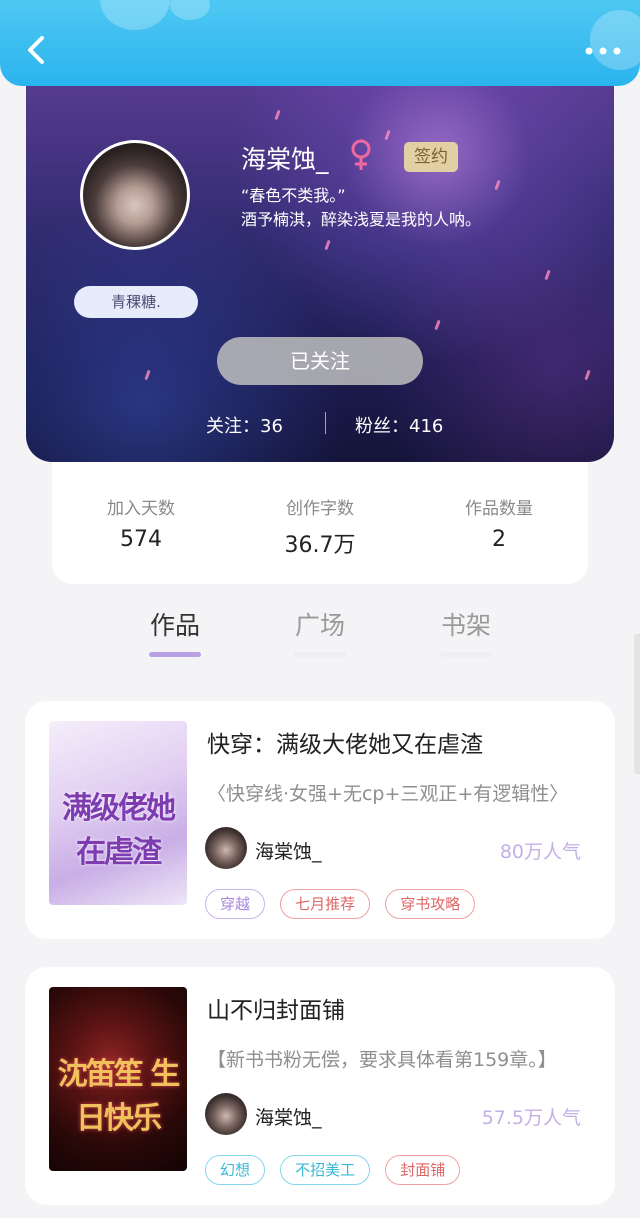 The image size is (640, 1218). Describe the element at coordinates (430, 904) in the screenshot. I see `book-tag: 穿书攻略` at that location.